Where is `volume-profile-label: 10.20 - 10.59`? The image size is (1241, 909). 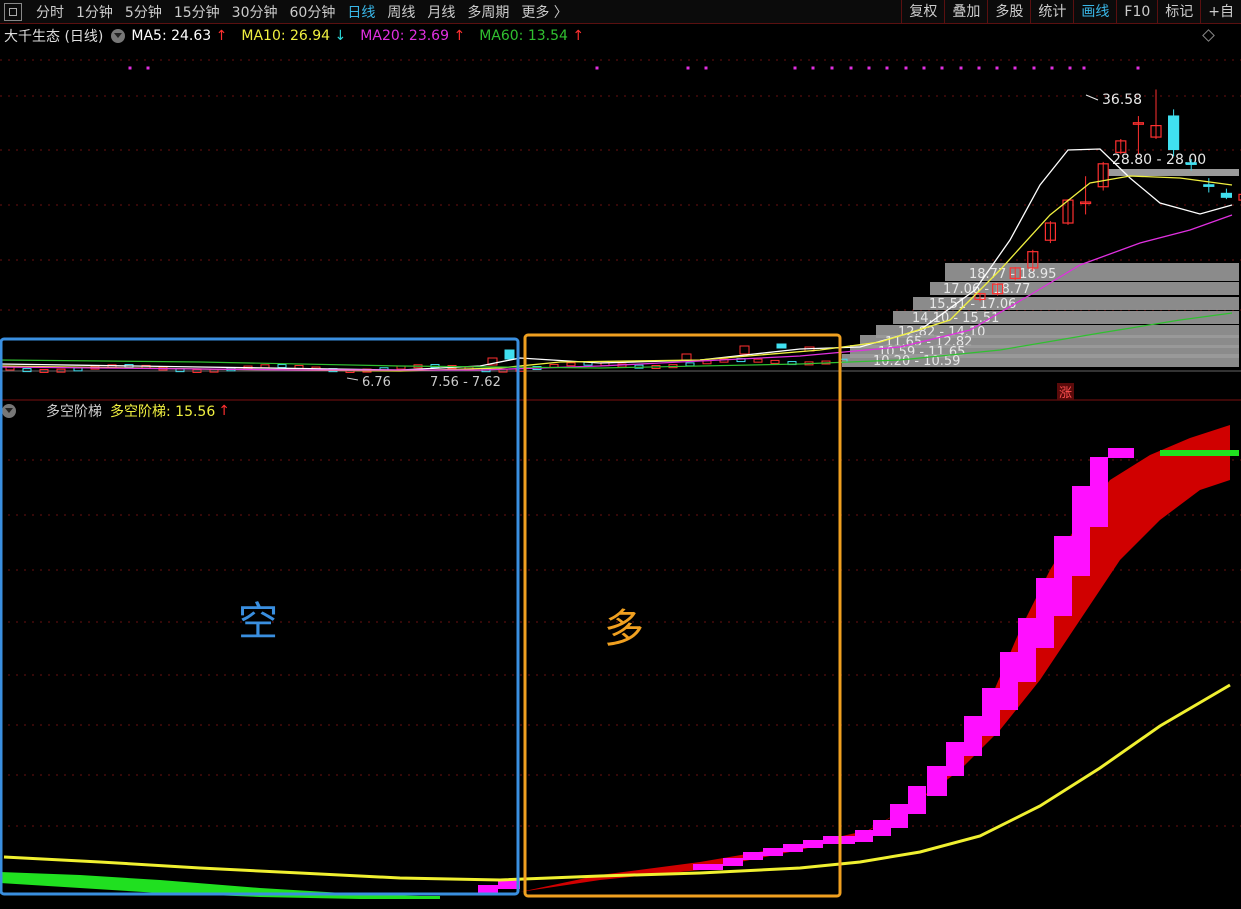
volume-profile-label: 10.20 - 10.59 is located at coordinates (916, 361).